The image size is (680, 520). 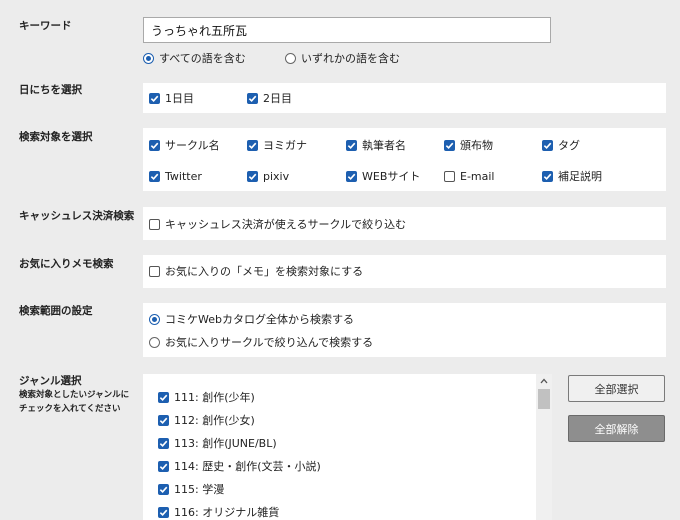 I want to click on target-label: 執筆者名, so click(x=384, y=145).